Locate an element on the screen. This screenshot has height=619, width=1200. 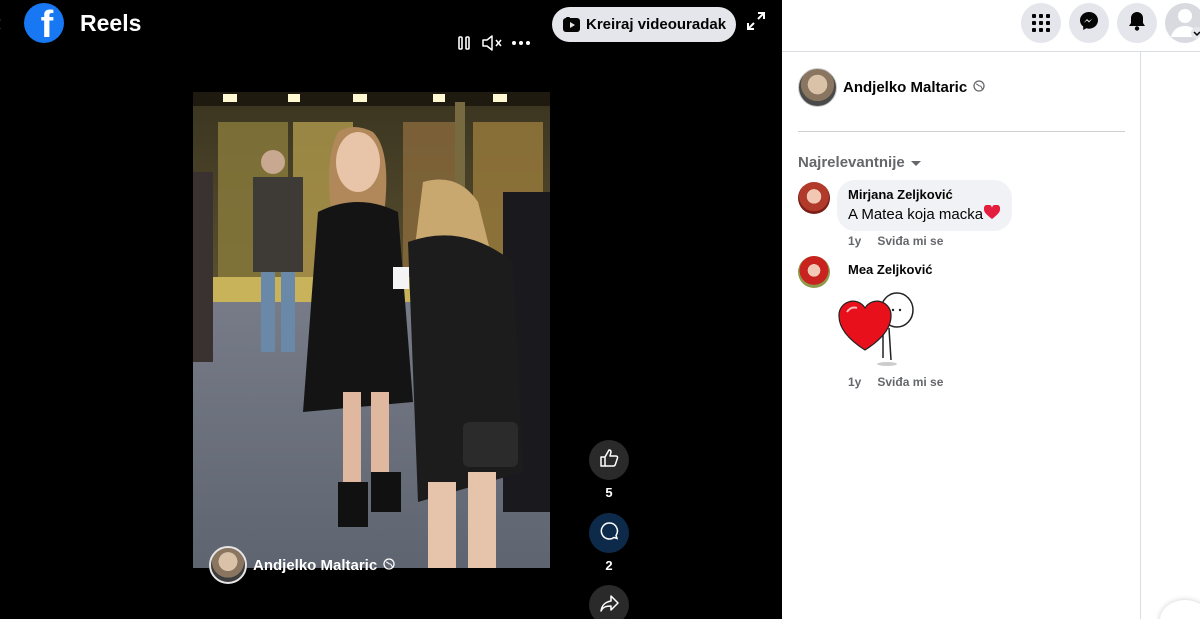
menu-button is located at coordinates (1041, 23).